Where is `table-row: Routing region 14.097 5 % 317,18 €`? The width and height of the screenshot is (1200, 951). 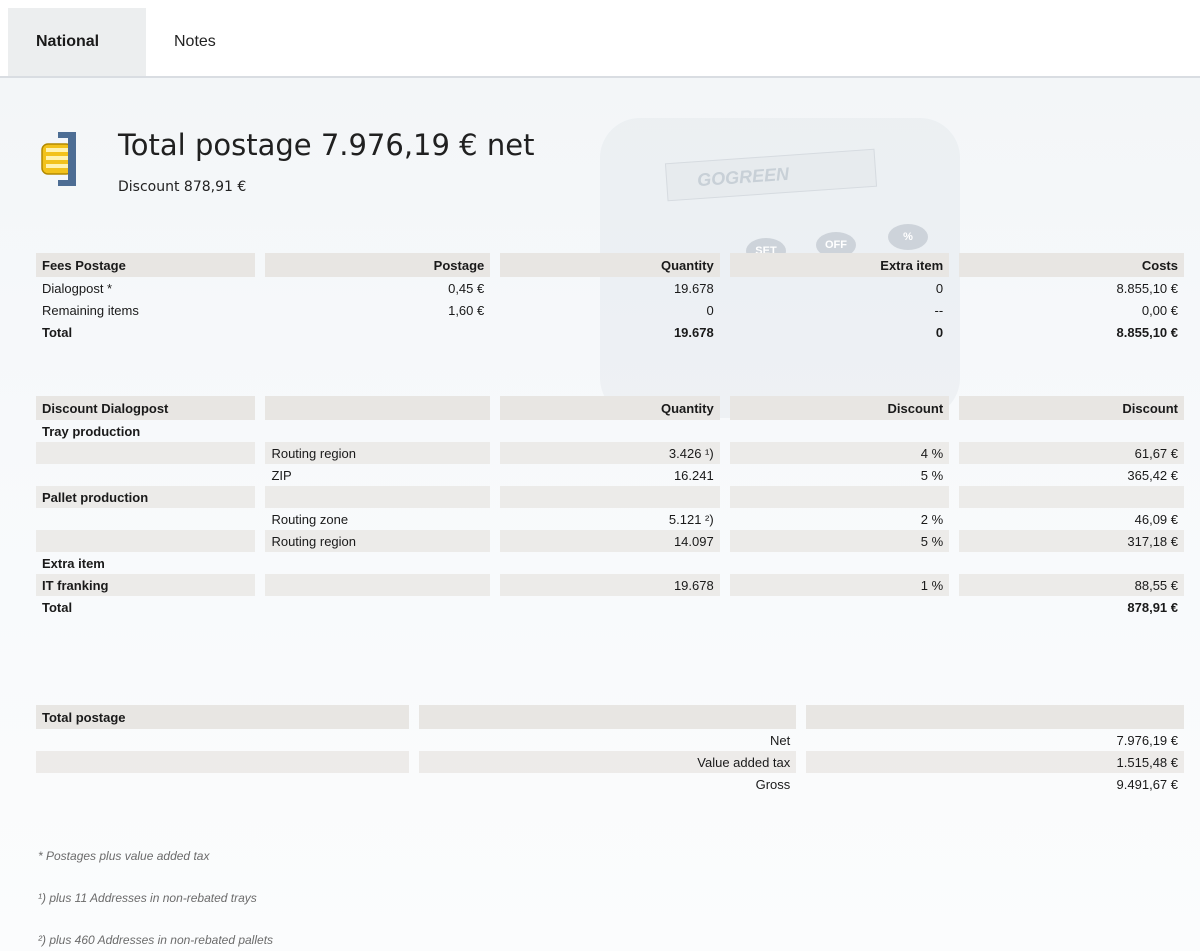 table-row: Routing region 14.097 5 % 317,18 € is located at coordinates (610, 541).